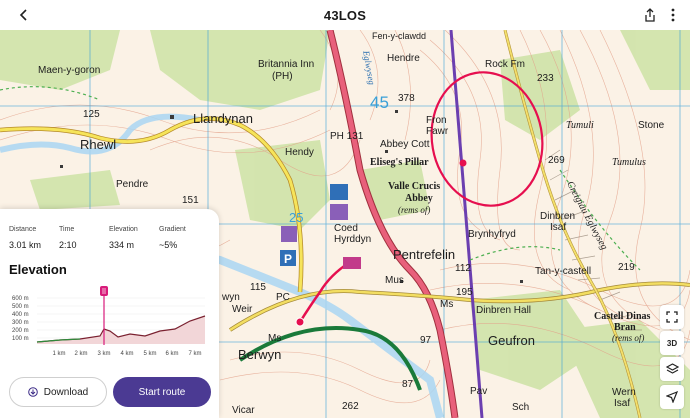 This screenshot has height=418, width=690. I want to click on map-label: (PH), so click(282, 76).